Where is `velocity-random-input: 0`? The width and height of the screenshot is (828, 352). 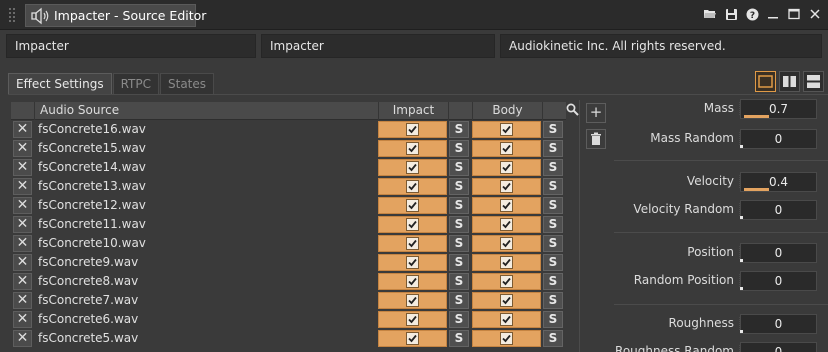
velocity-random-input: 0 is located at coordinates (778, 210).